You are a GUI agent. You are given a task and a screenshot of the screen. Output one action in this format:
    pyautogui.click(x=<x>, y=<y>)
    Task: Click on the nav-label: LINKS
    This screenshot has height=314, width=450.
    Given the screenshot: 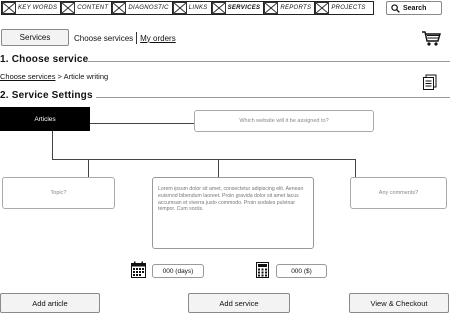 What is the action you would take?
    pyautogui.click(x=198, y=8)
    